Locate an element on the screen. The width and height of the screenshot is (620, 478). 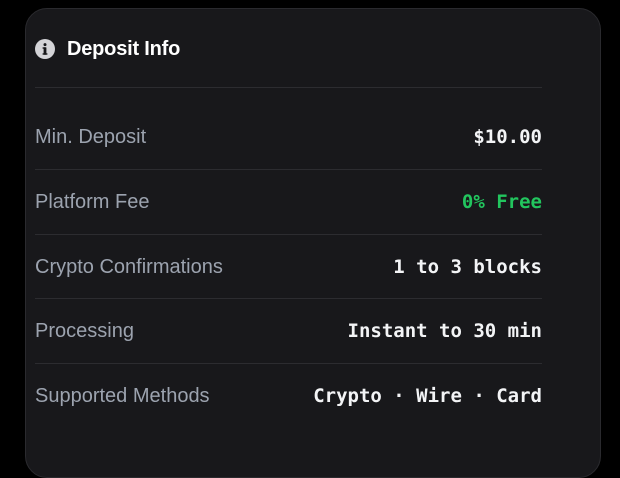
row-min-deposit: Min. Deposit $10.00 is located at coordinates (288, 137).